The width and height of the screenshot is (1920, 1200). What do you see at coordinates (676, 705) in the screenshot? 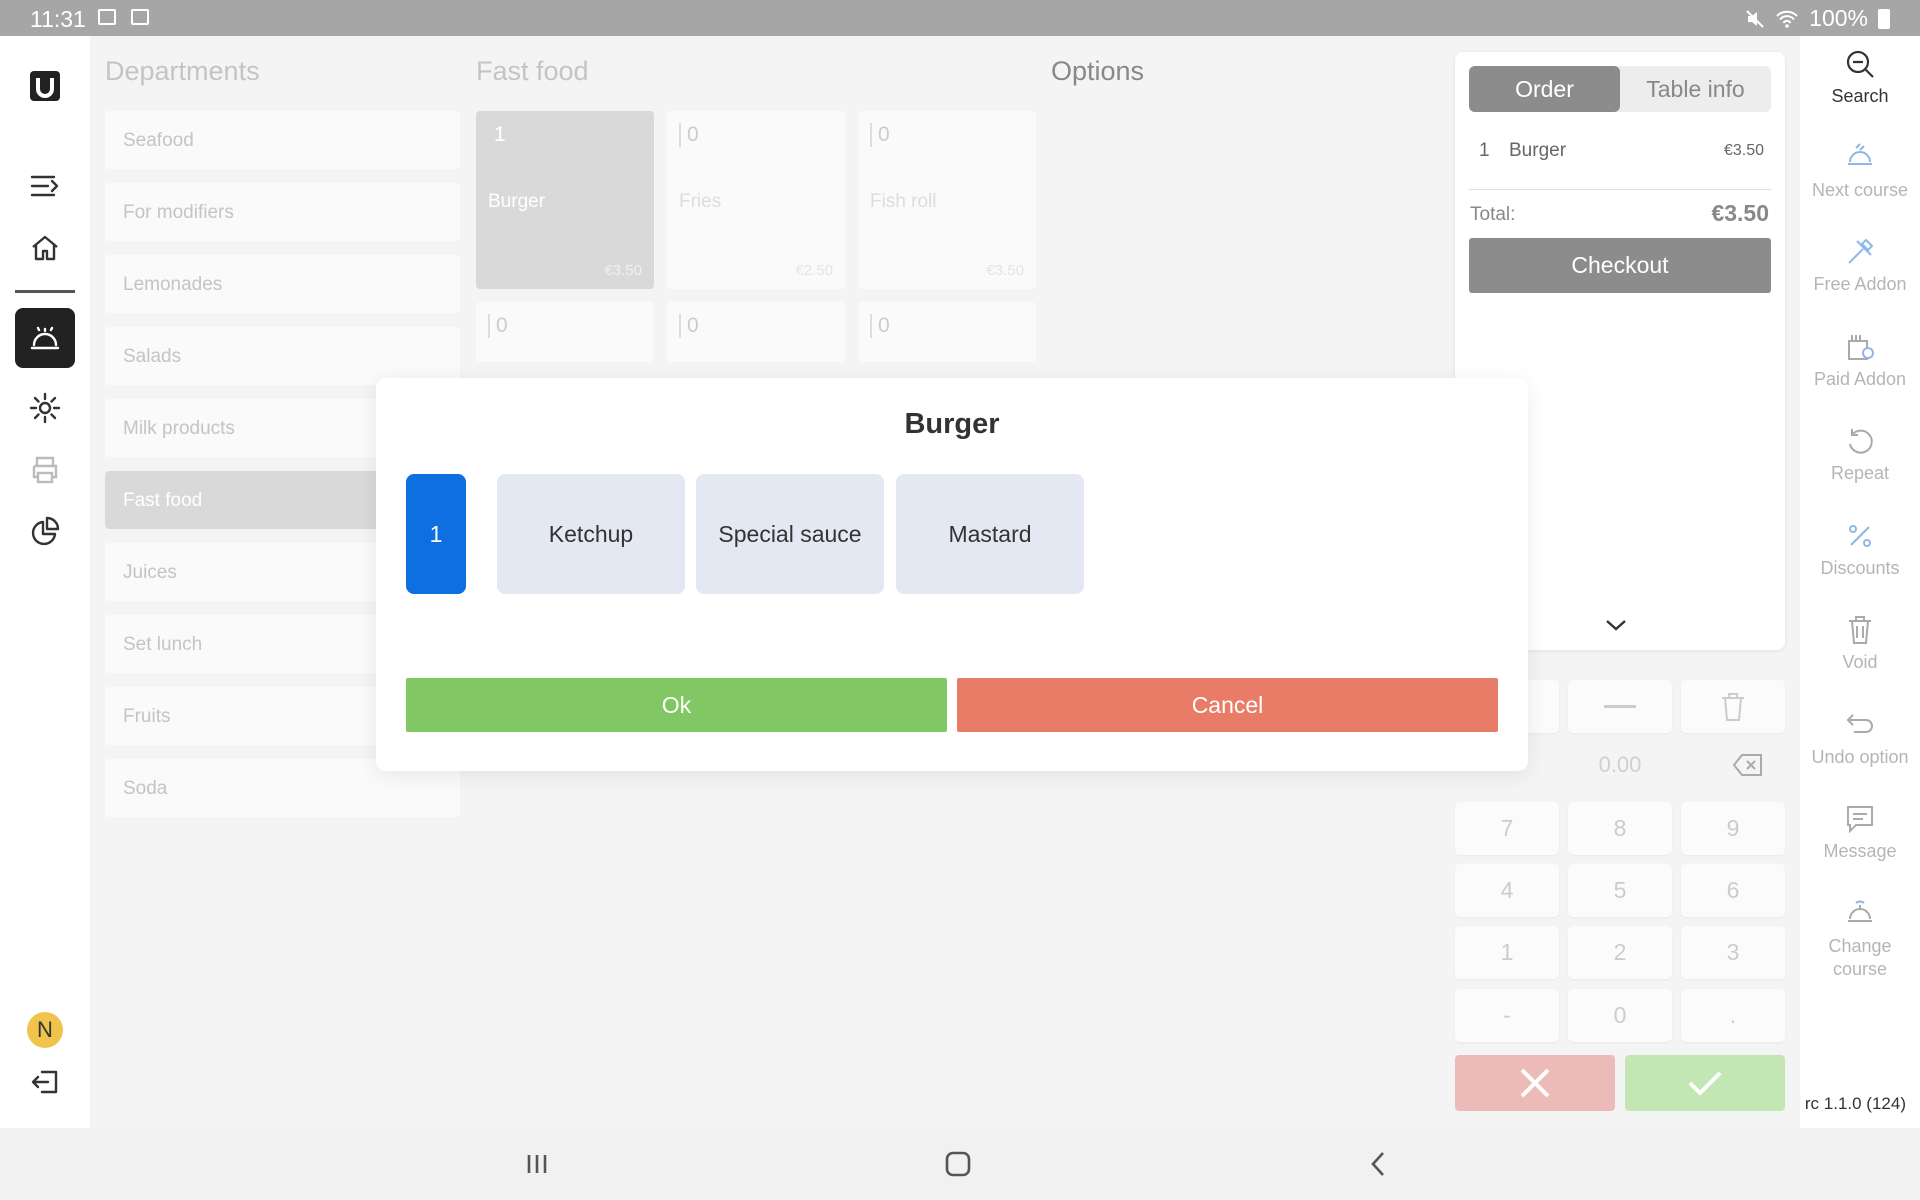
I see `ok-button: Ok` at bounding box center [676, 705].